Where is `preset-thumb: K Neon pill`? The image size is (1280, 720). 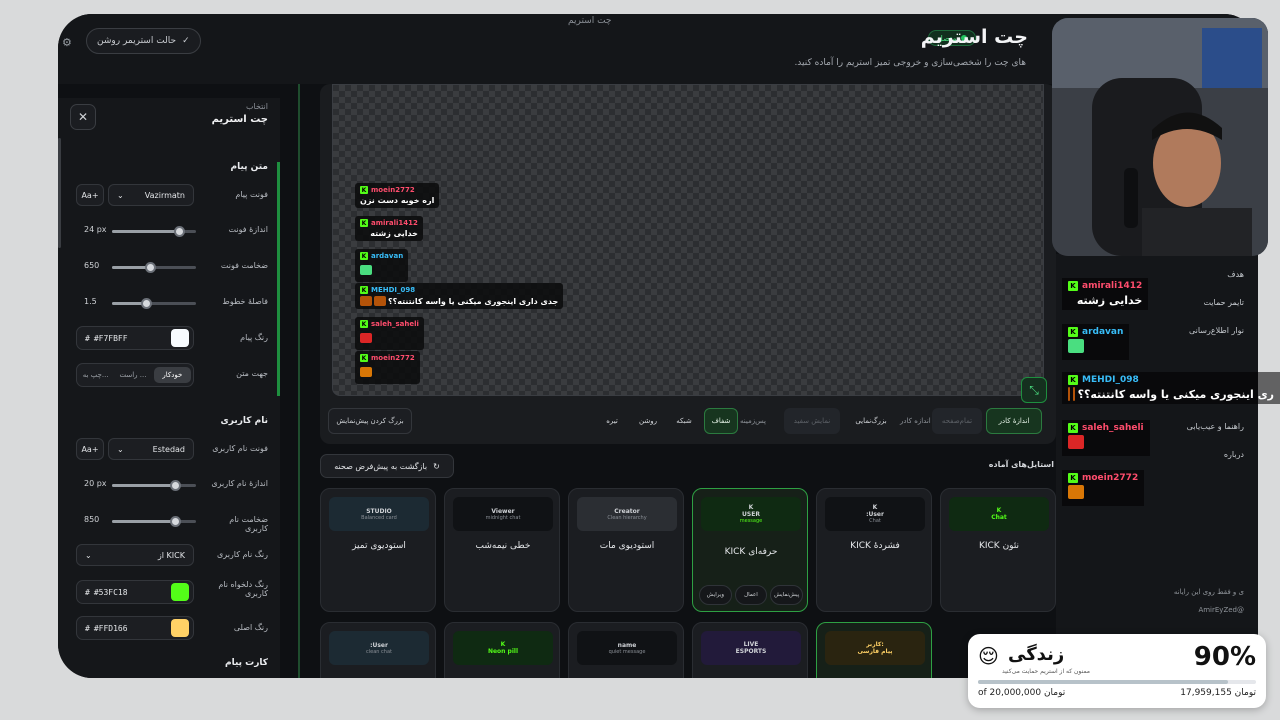
preset-thumb: K Neon pill is located at coordinates (503, 648).